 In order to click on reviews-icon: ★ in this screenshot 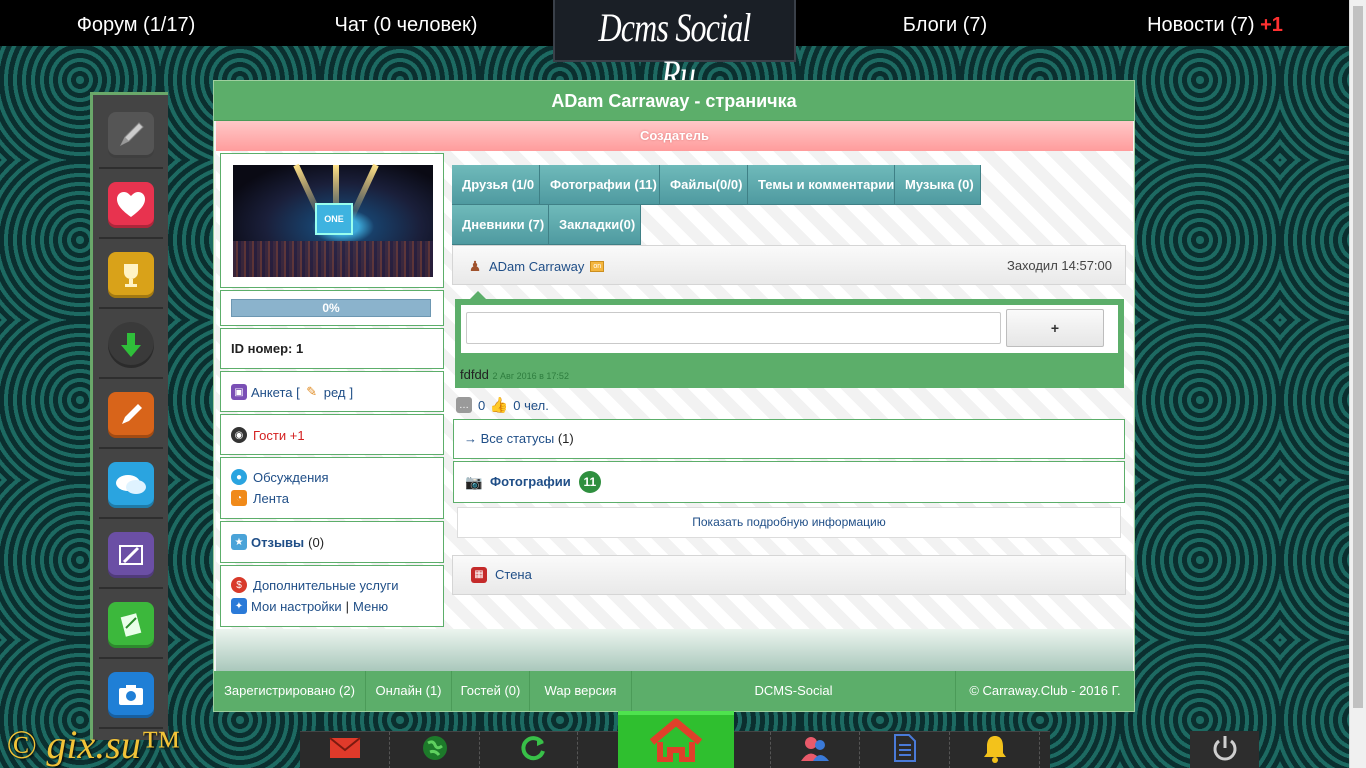, I will do `click(239, 542)`.